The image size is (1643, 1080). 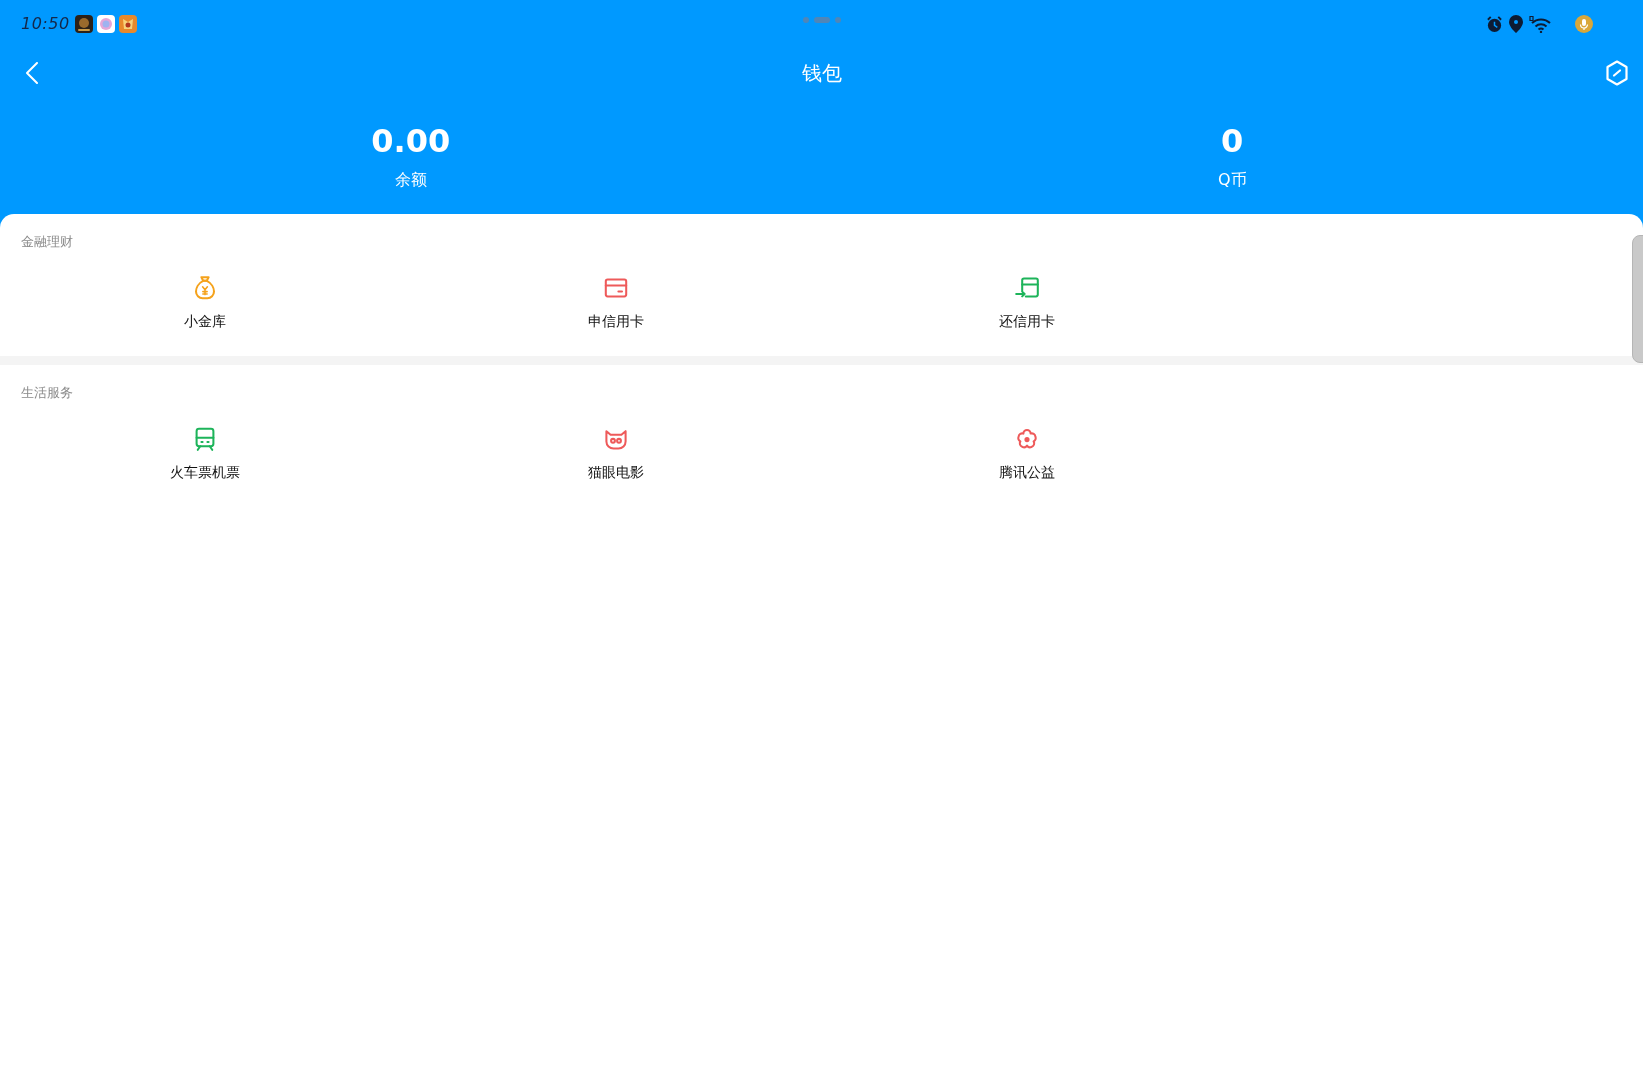 I want to click on window-dots-icon, so click(x=822, y=20).